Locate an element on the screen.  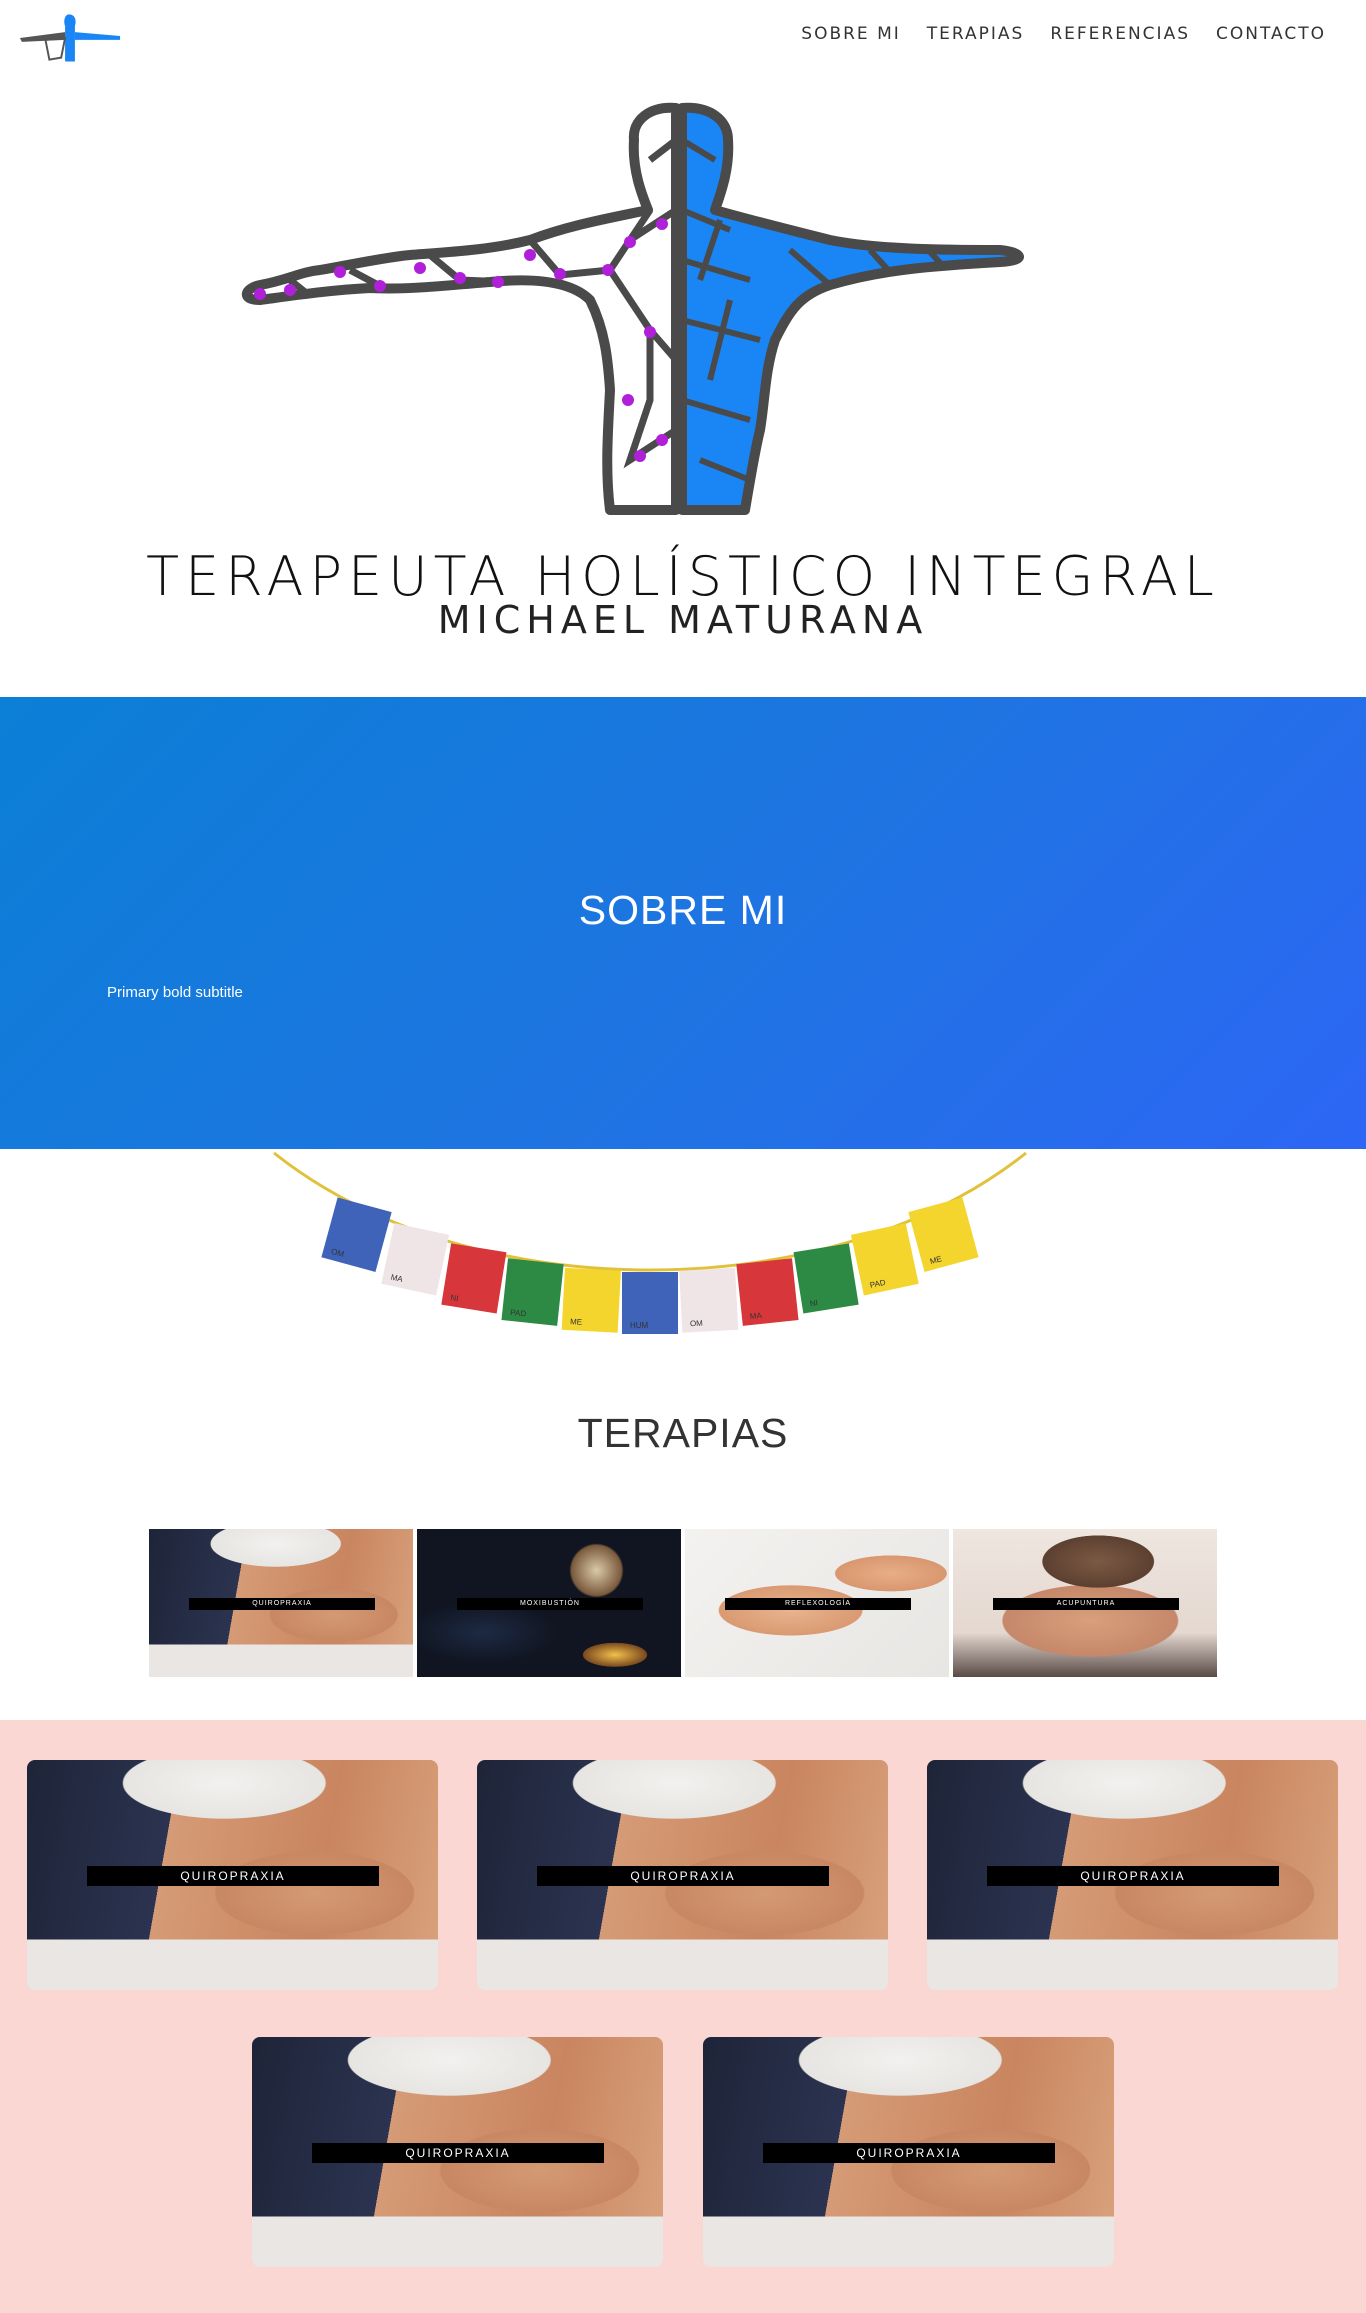
about-title: SOBRE MI is located at coordinates (683, 910).